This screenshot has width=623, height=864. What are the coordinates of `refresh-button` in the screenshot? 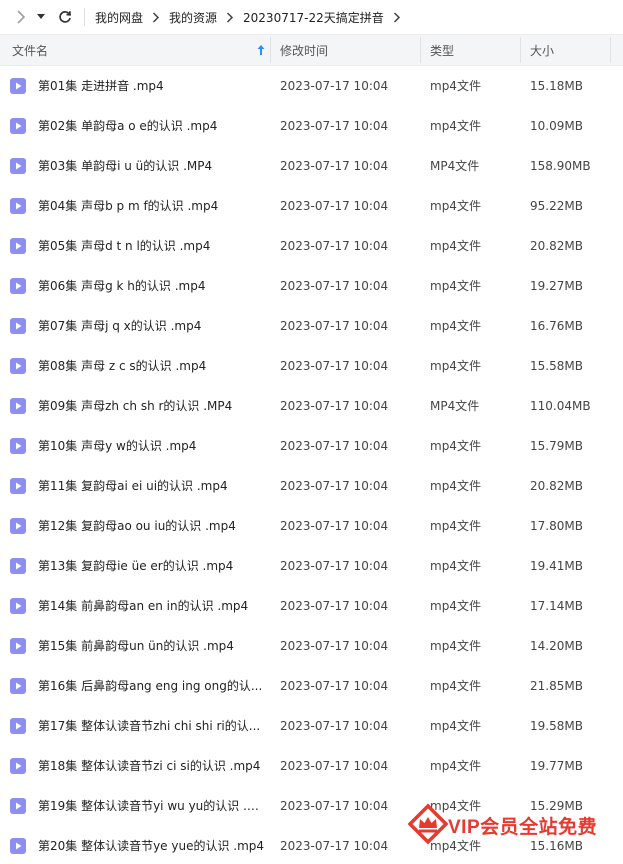 It's located at (65, 17).